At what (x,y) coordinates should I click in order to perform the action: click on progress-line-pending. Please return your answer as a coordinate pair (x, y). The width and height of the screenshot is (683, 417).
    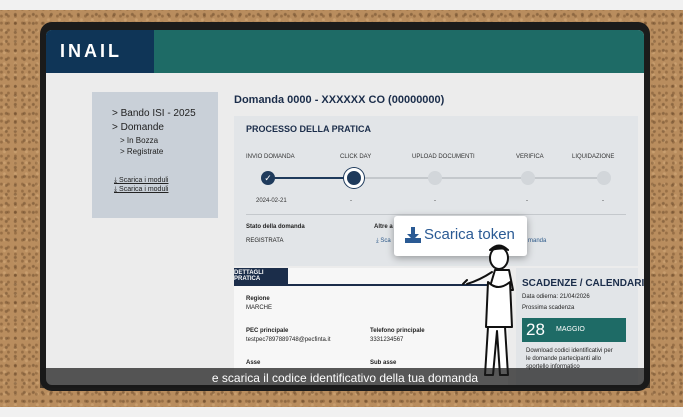
    Looking at the image, I should click on (479, 178).